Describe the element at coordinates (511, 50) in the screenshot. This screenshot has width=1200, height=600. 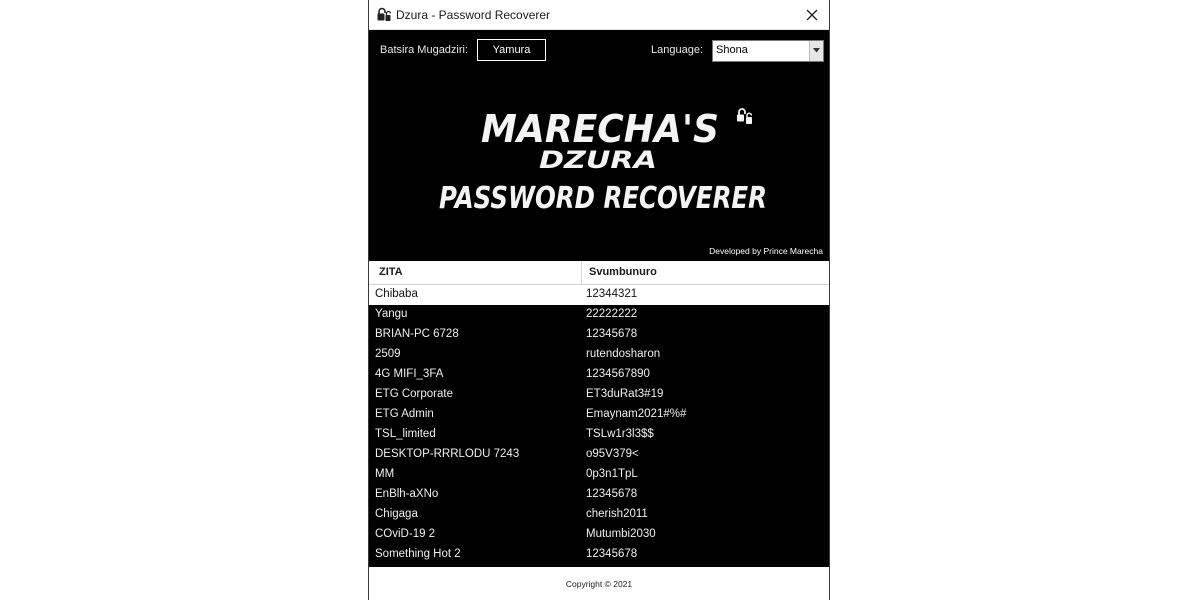
I see `user-button: Yamura` at that location.